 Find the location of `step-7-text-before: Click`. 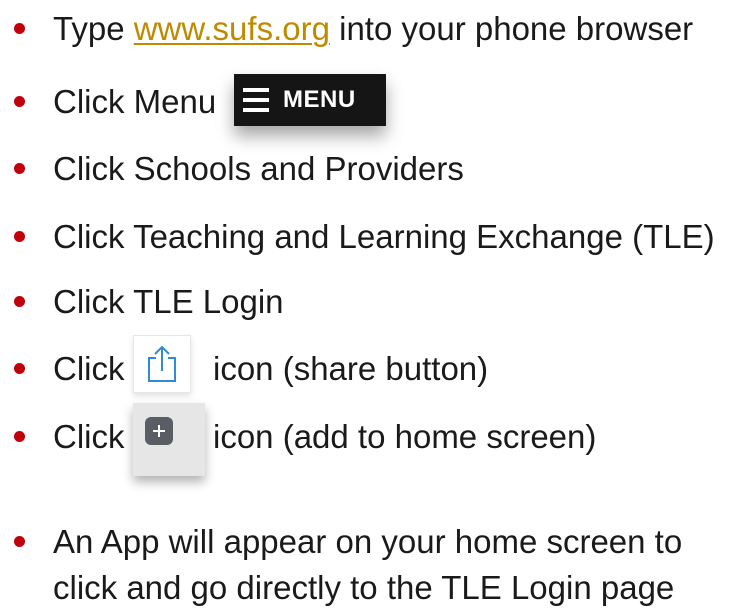

step-7-text-before: Click is located at coordinates (89, 436).